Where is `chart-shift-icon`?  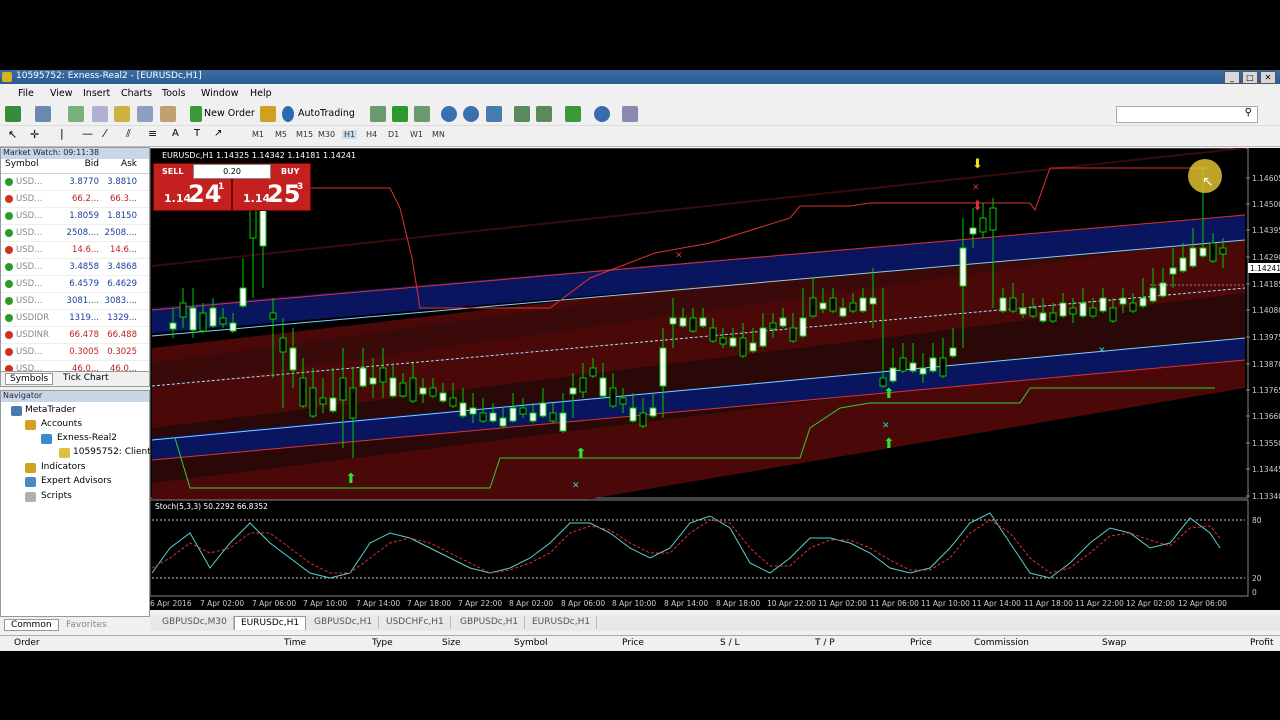
chart-shift-icon is located at coordinates (522, 114).